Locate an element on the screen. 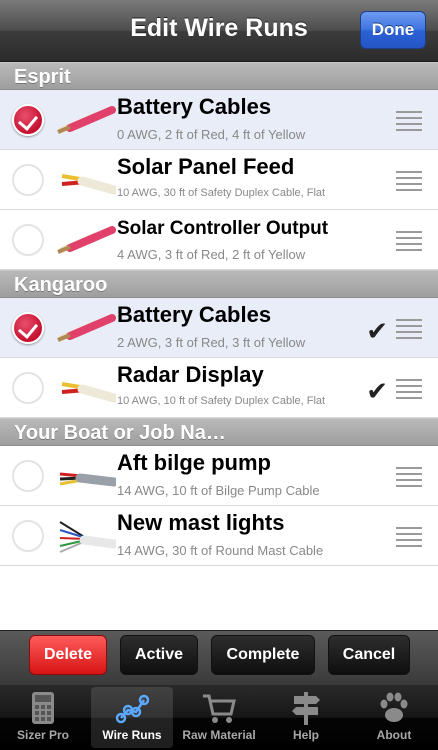  active-button: Active is located at coordinates (159, 655).